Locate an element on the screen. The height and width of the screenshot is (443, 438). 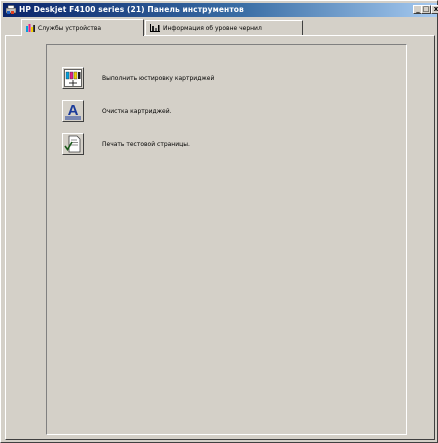
printer-app-icon is located at coordinates (11, 9).